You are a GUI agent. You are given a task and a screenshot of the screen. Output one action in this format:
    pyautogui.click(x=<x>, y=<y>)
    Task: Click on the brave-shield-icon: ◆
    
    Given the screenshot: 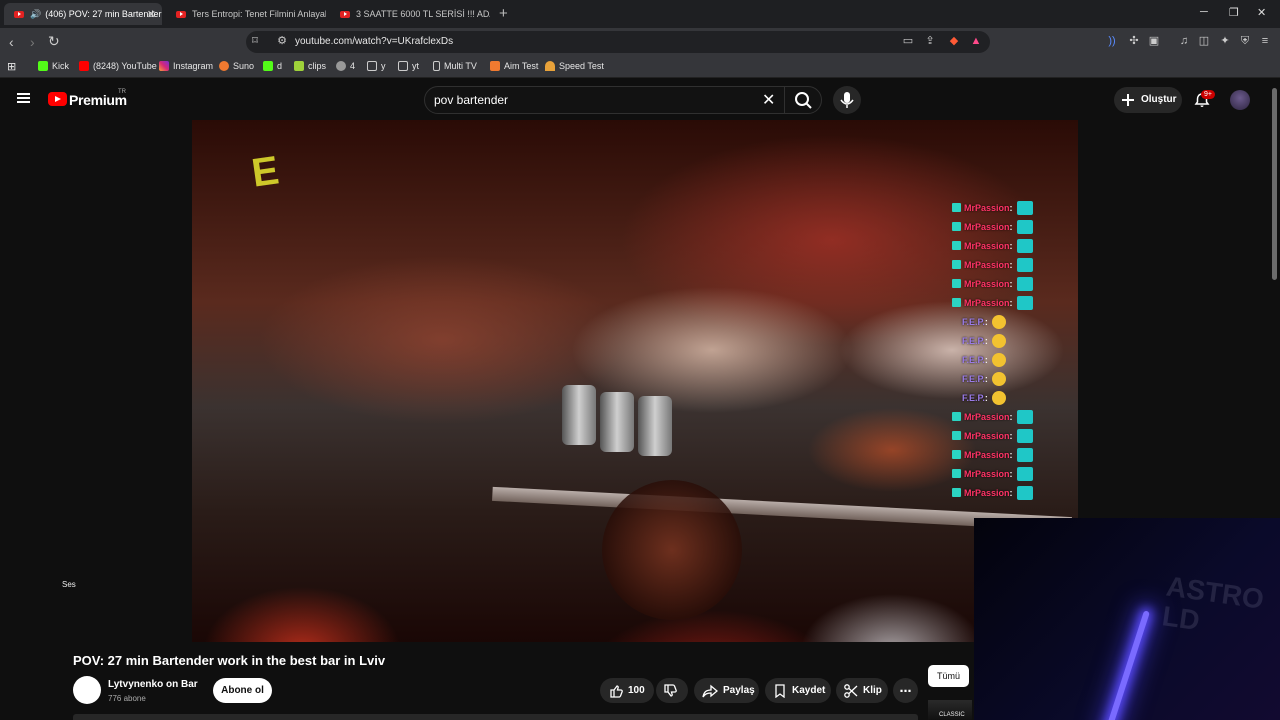 What is the action you would take?
    pyautogui.click(x=954, y=41)
    